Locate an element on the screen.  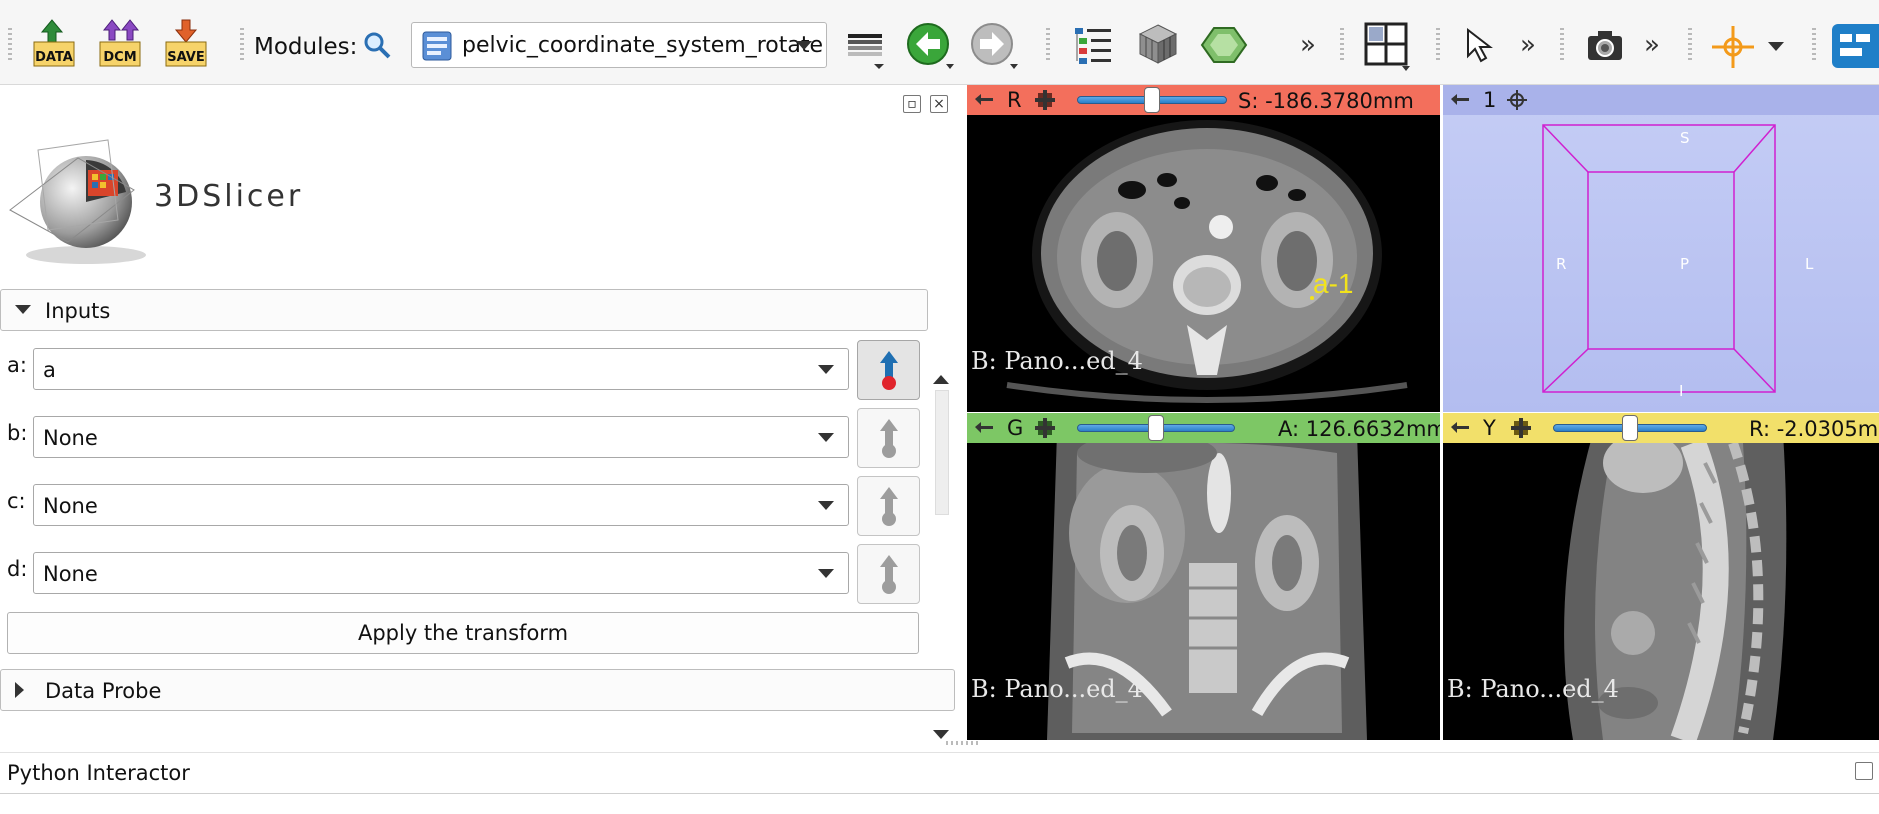
close-panel-icon: × is located at coordinates (939, 104).